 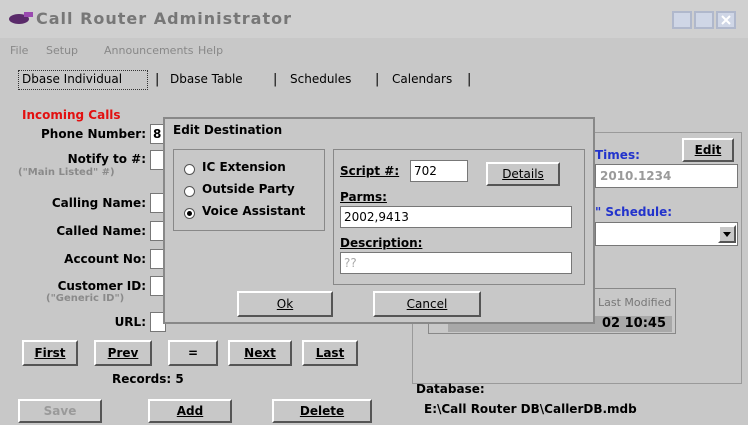 What do you see at coordinates (98, 203) in the screenshot?
I see `calling-name-label: Calling Name:` at bounding box center [98, 203].